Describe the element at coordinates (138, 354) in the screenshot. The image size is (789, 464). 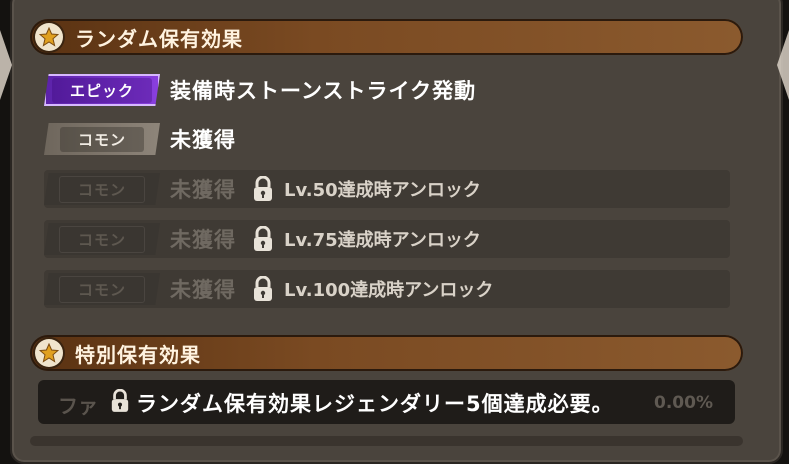
I see `section-title: 特別保有効果` at that location.